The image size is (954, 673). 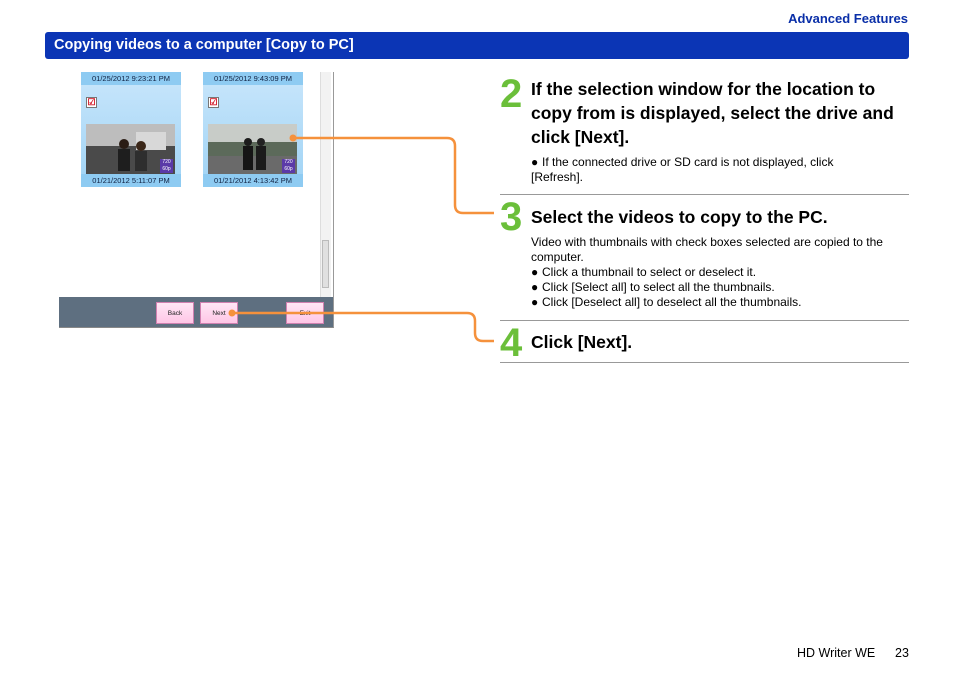 I want to click on step-number: 3, so click(x=511, y=217).